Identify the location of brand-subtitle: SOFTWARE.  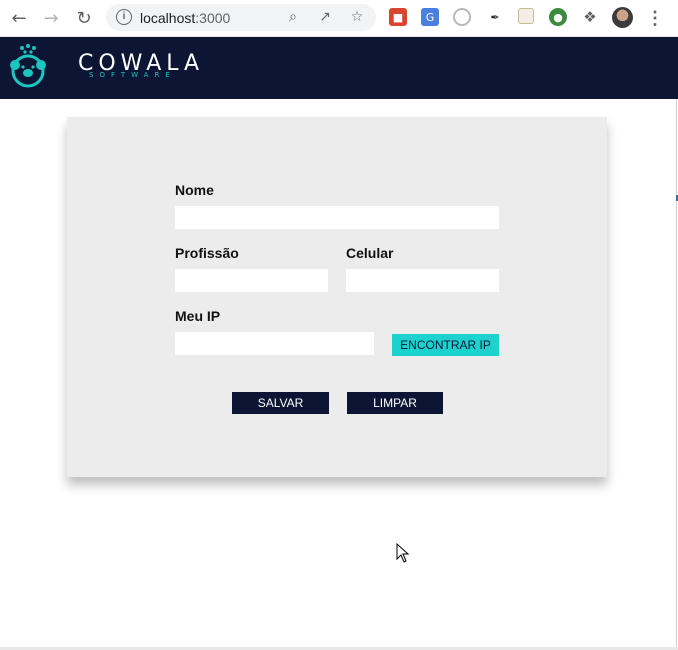
(132, 75).